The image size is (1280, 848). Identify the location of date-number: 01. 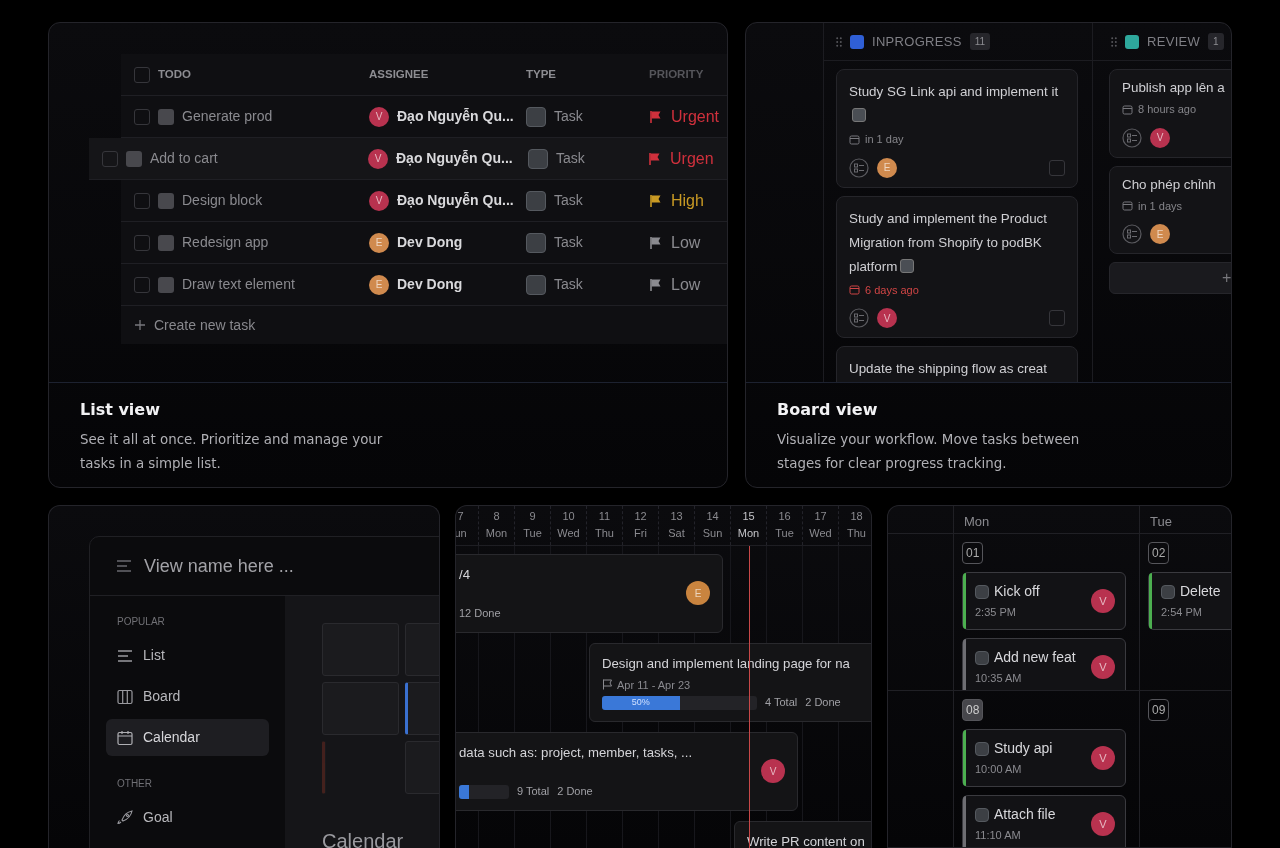
(973, 553).